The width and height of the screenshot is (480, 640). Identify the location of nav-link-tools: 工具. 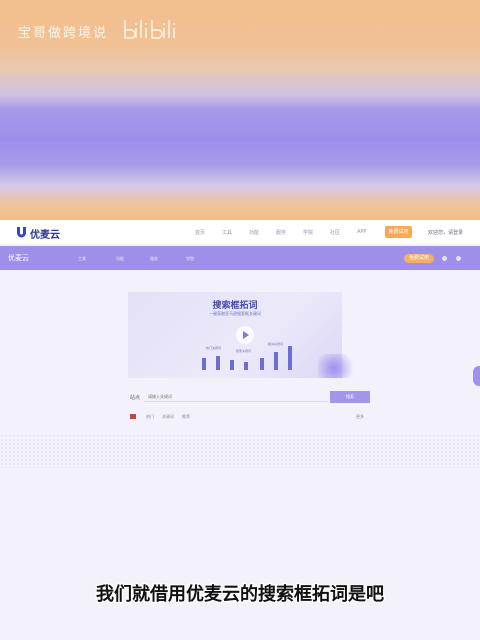
(227, 232).